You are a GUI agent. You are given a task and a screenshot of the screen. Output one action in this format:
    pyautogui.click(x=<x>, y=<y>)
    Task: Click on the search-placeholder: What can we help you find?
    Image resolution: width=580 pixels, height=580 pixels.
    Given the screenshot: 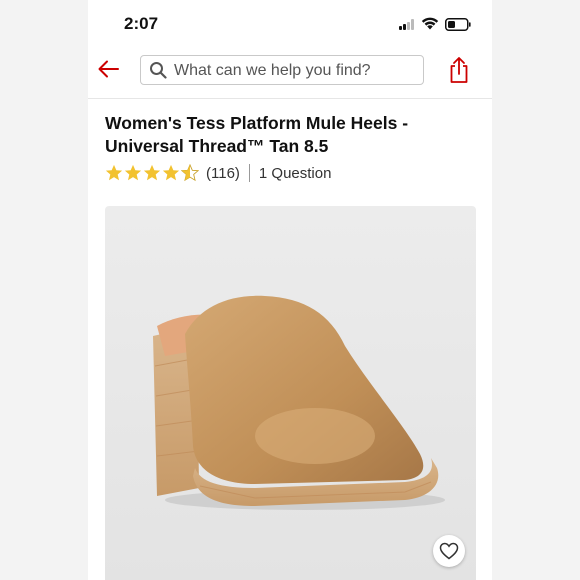 What is the action you would take?
    pyautogui.click(x=272, y=70)
    